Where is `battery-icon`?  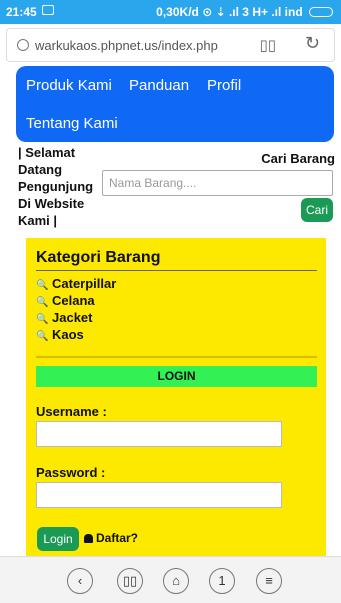 battery-icon is located at coordinates (321, 12).